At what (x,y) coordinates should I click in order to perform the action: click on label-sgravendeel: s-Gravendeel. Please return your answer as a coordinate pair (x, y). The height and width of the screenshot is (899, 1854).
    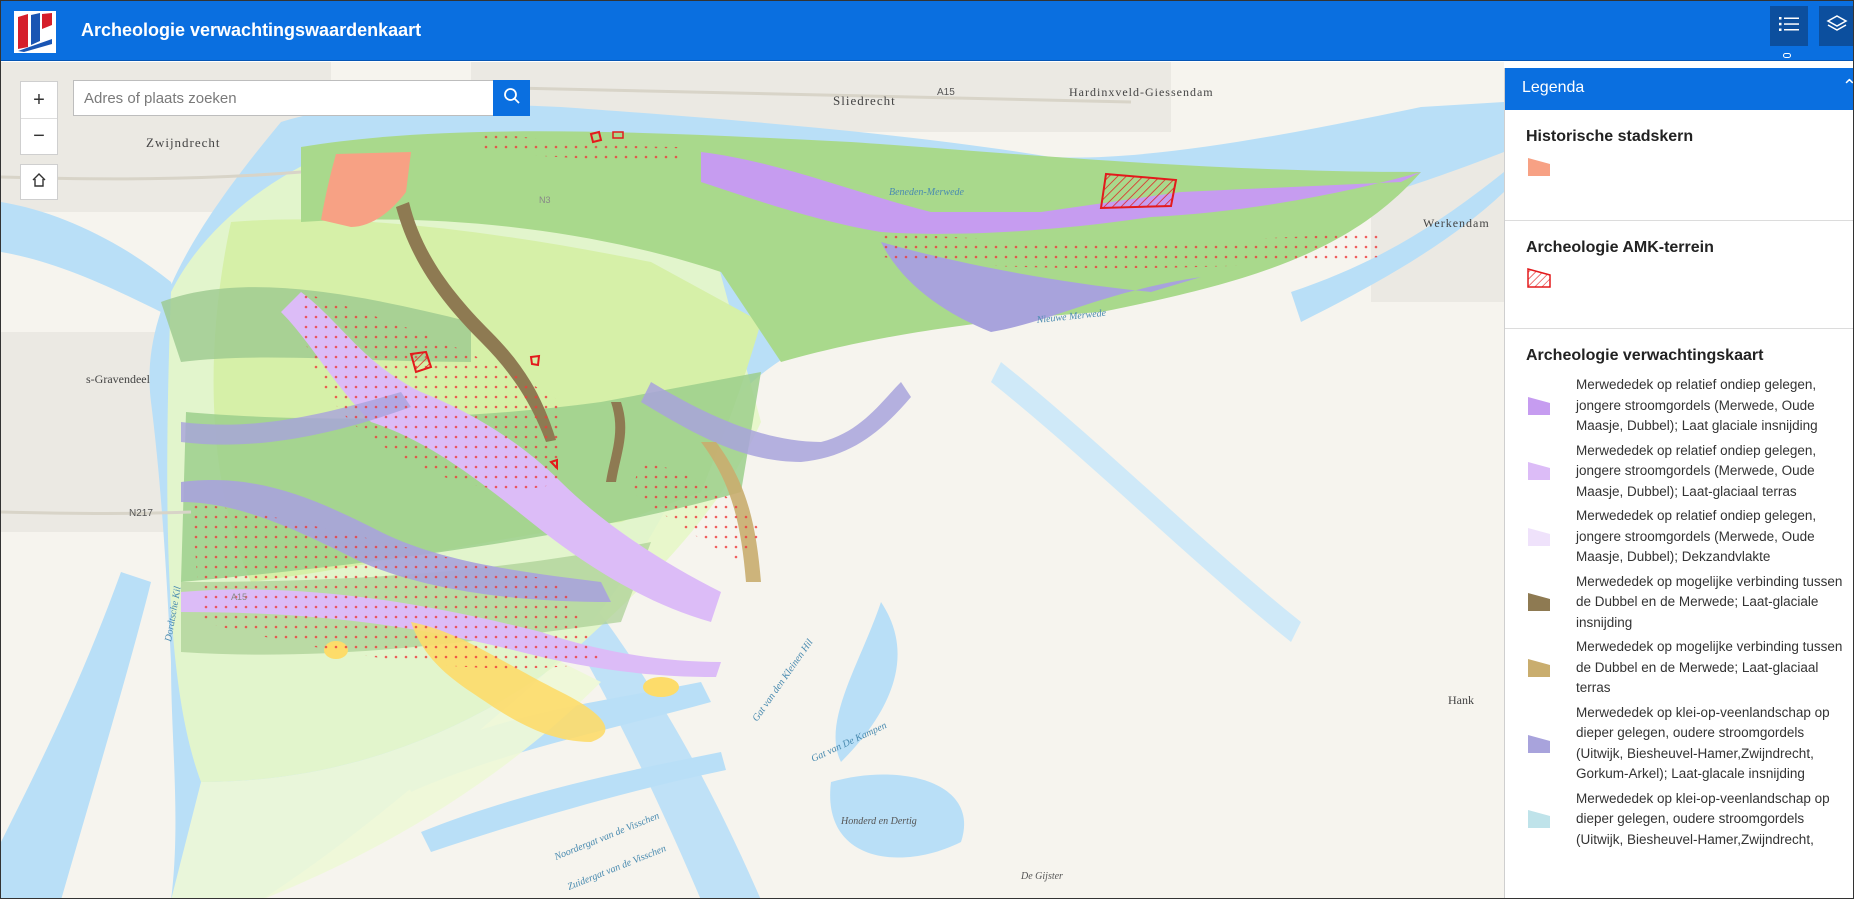
    Looking at the image, I should click on (118, 379).